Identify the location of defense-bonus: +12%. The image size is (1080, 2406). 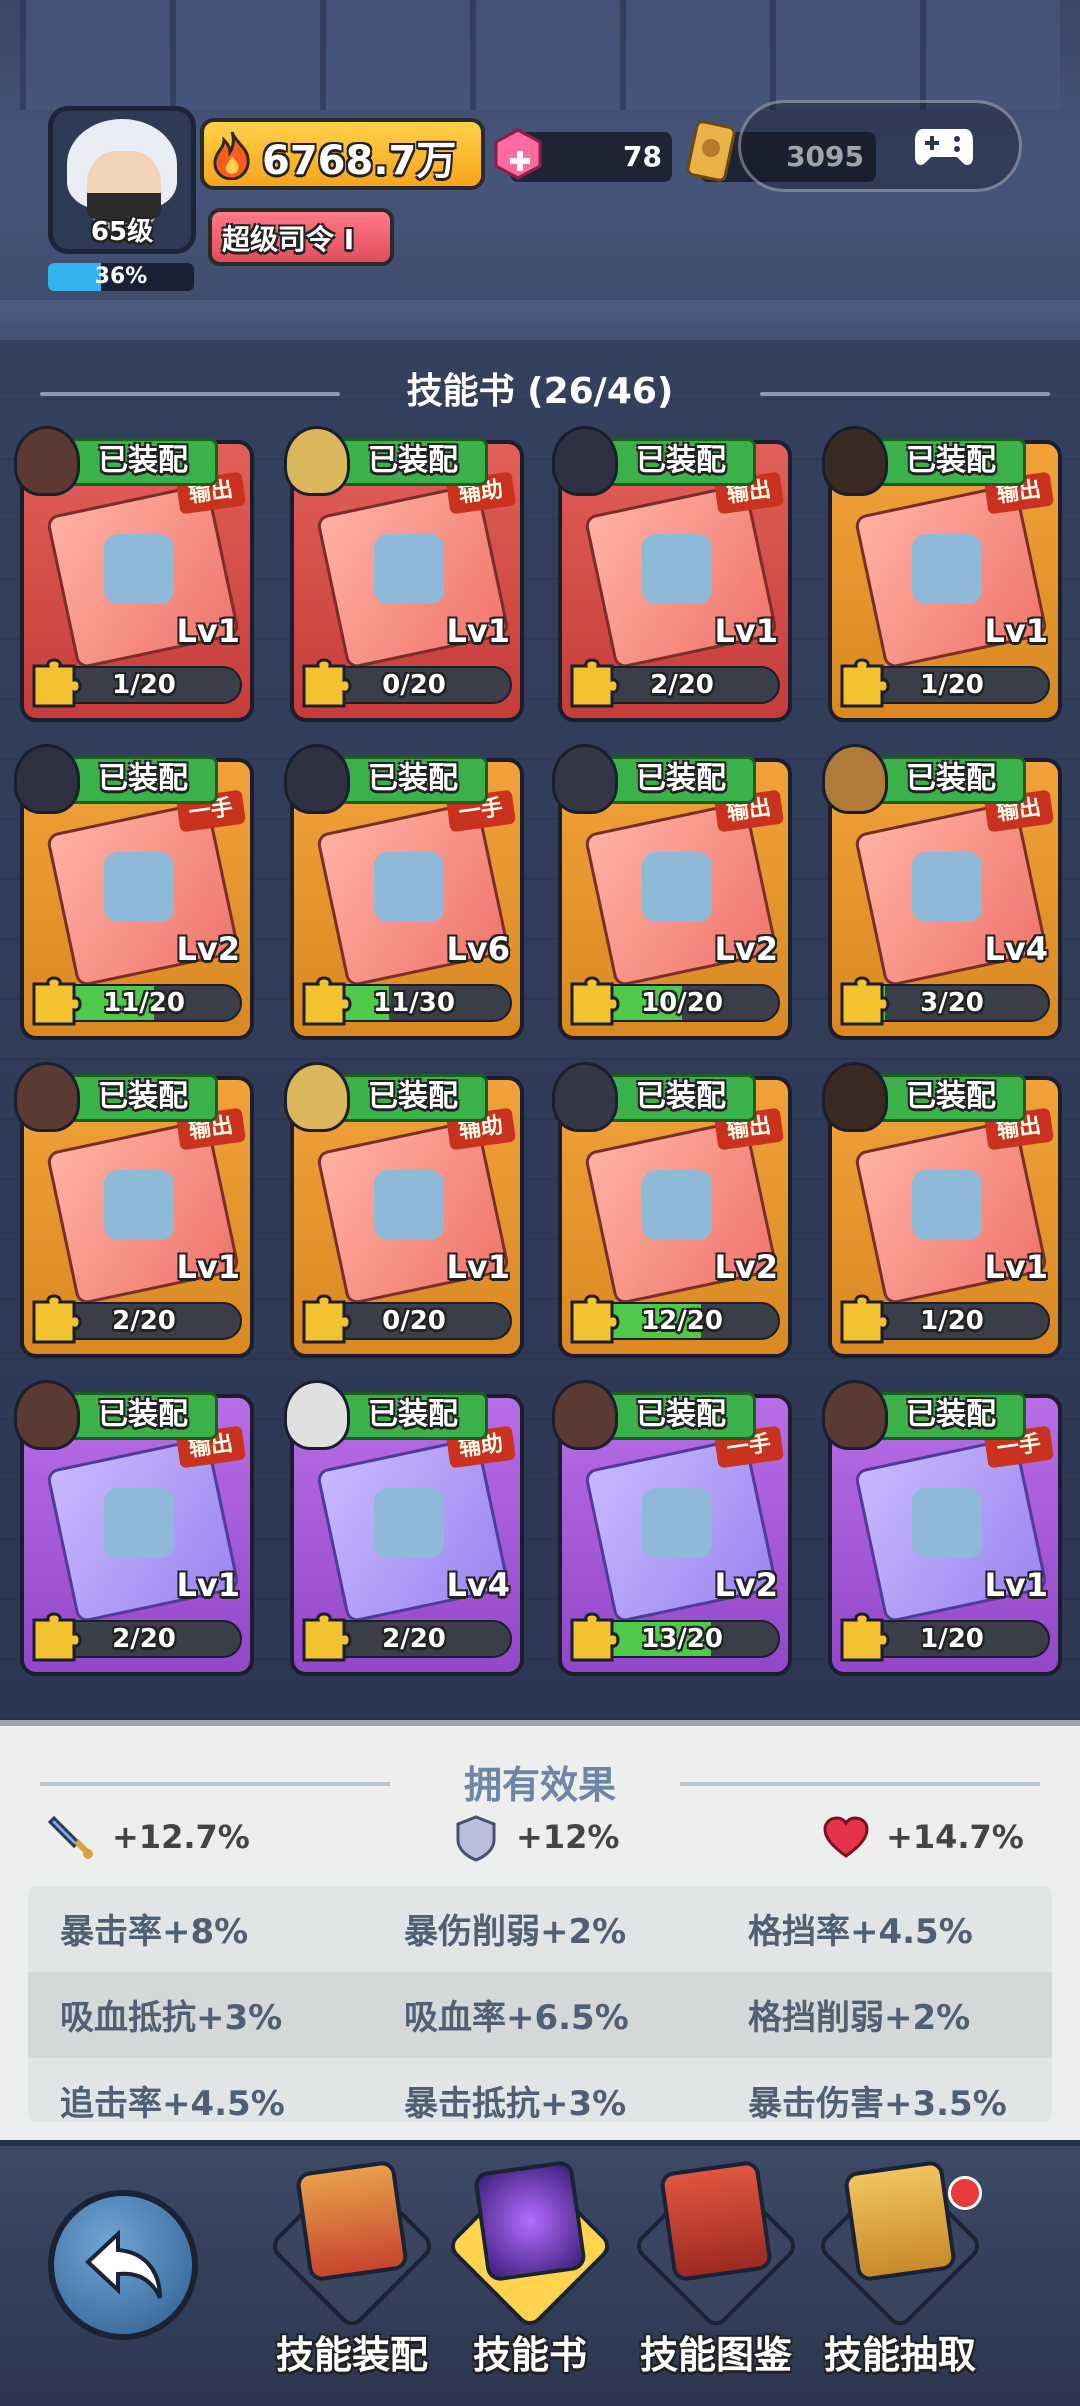
(568, 1837).